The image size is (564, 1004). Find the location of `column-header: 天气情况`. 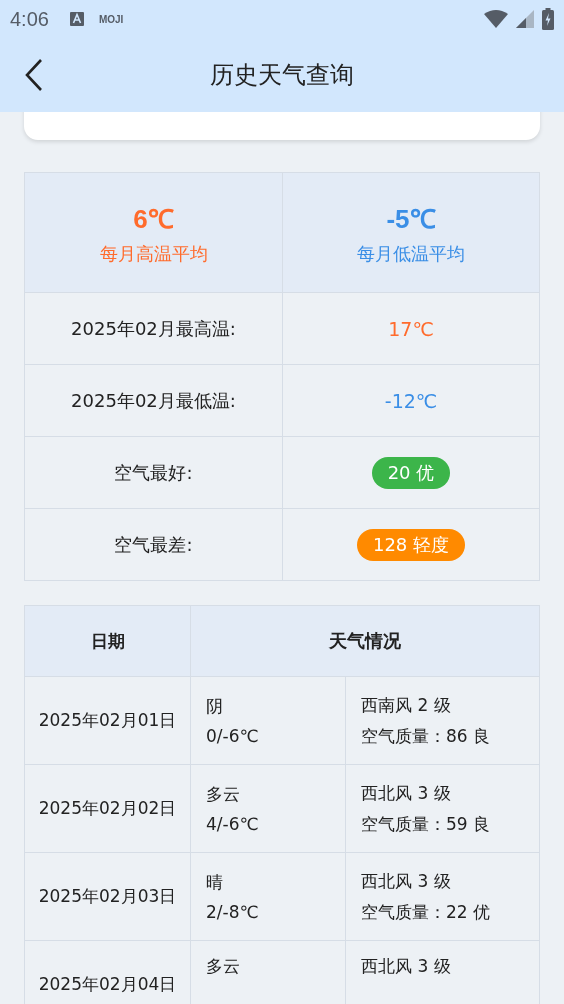

column-header: 天气情况 is located at coordinates (364, 641).